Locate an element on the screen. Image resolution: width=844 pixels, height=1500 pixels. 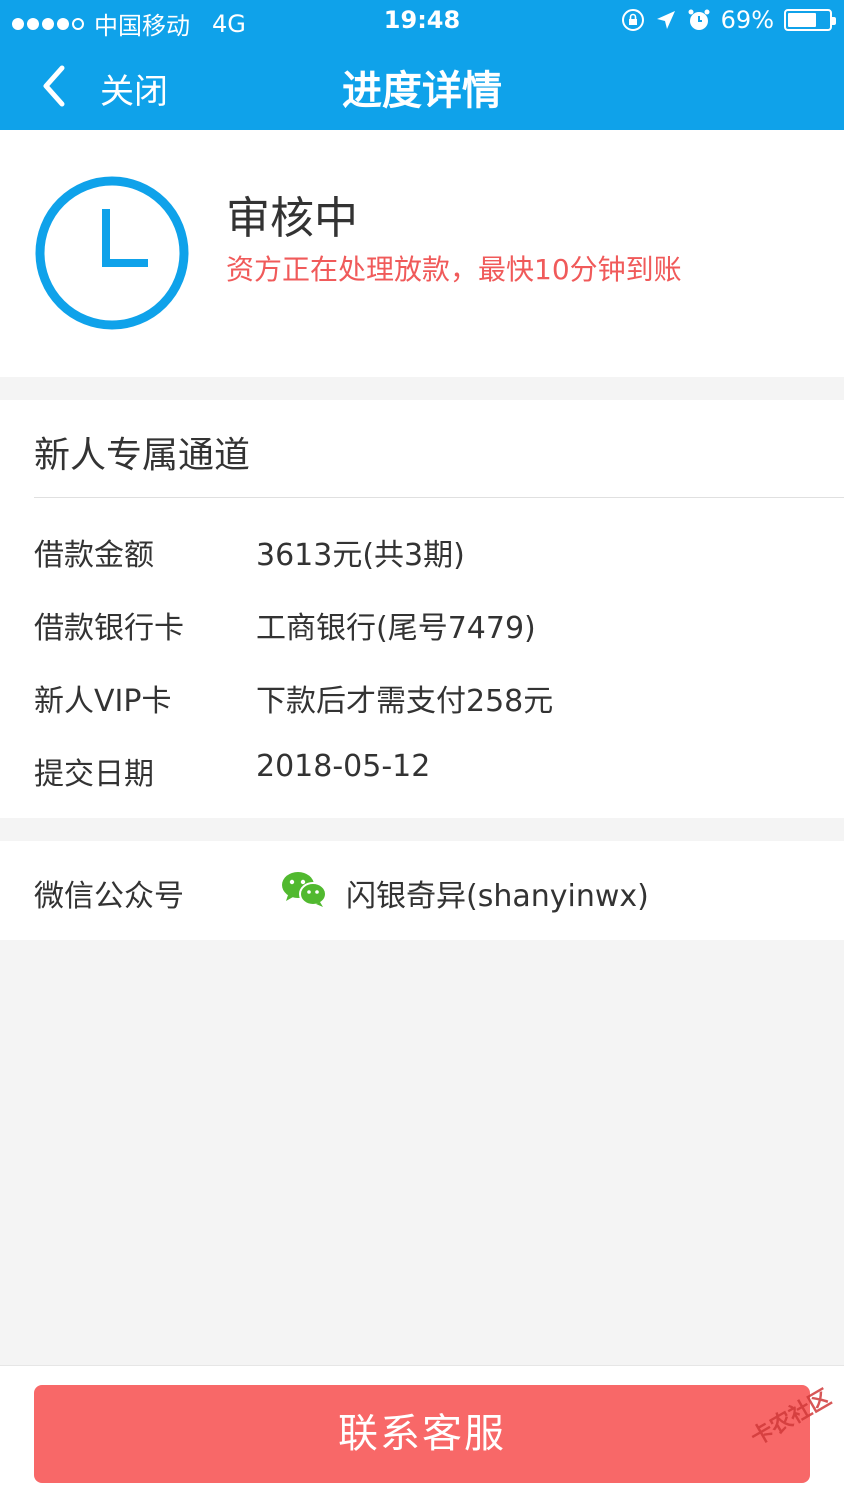
status-right: 69% is located at coordinates (728, 20).